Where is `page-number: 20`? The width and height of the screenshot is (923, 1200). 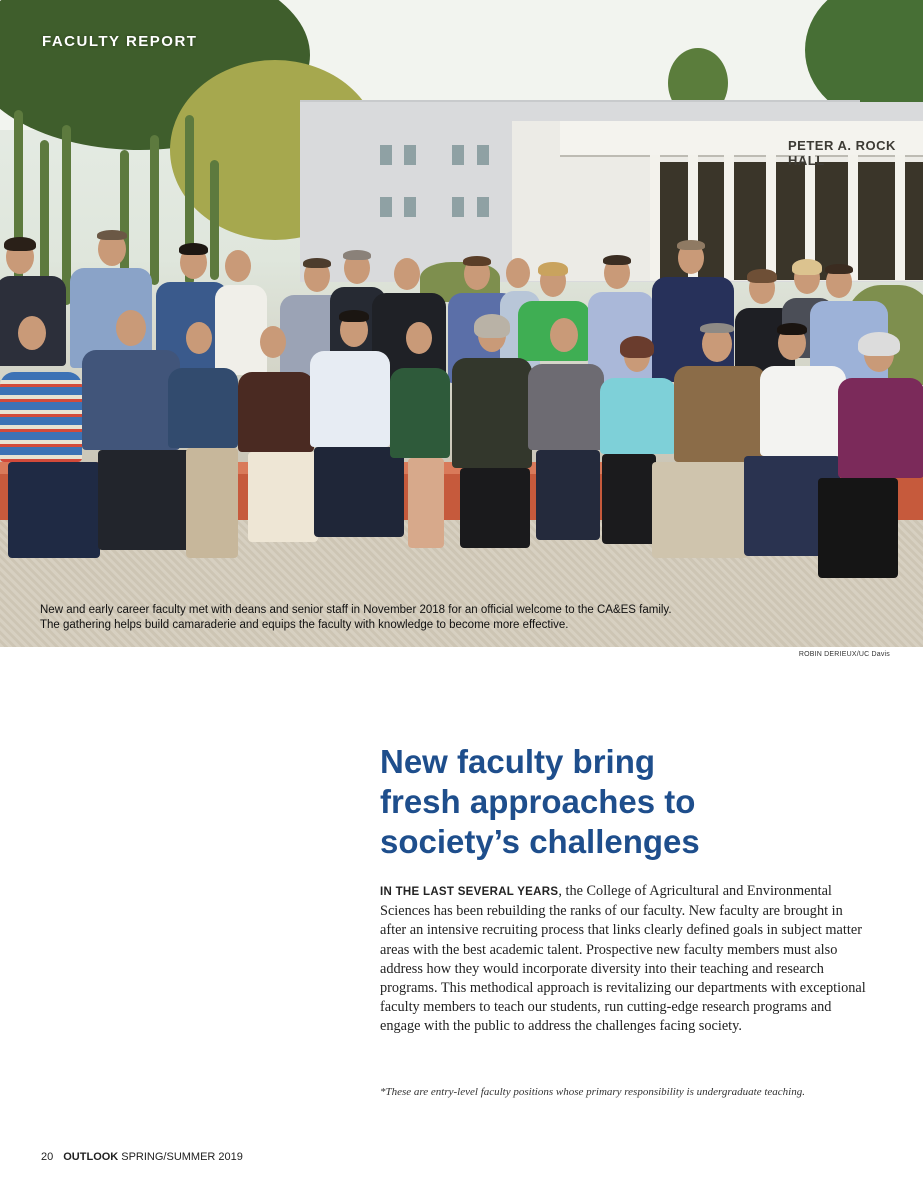 page-number: 20 is located at coordinates (47, 1157).